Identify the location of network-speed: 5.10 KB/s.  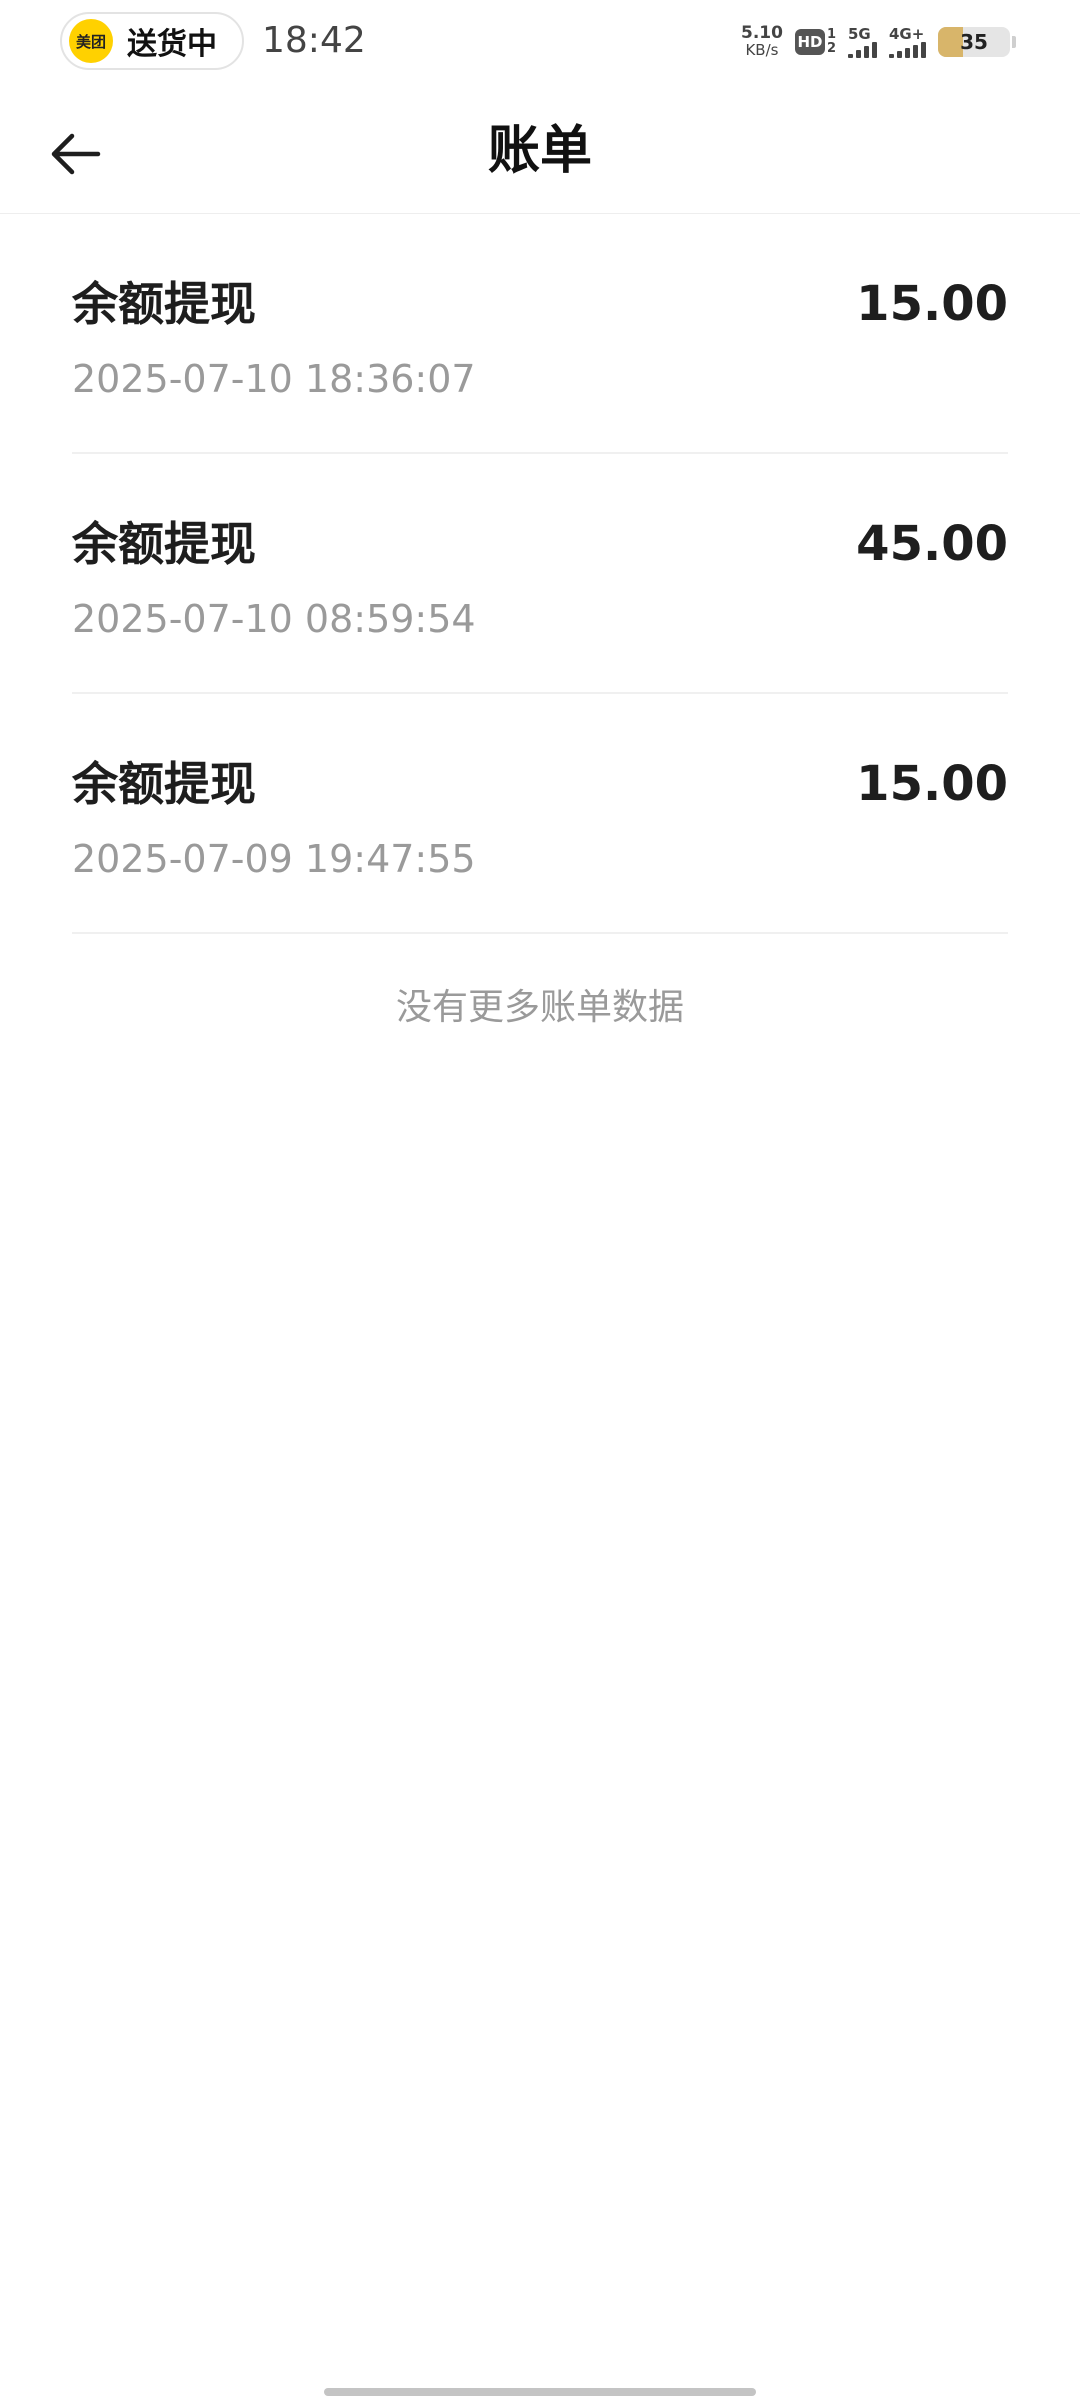
(762, 42).